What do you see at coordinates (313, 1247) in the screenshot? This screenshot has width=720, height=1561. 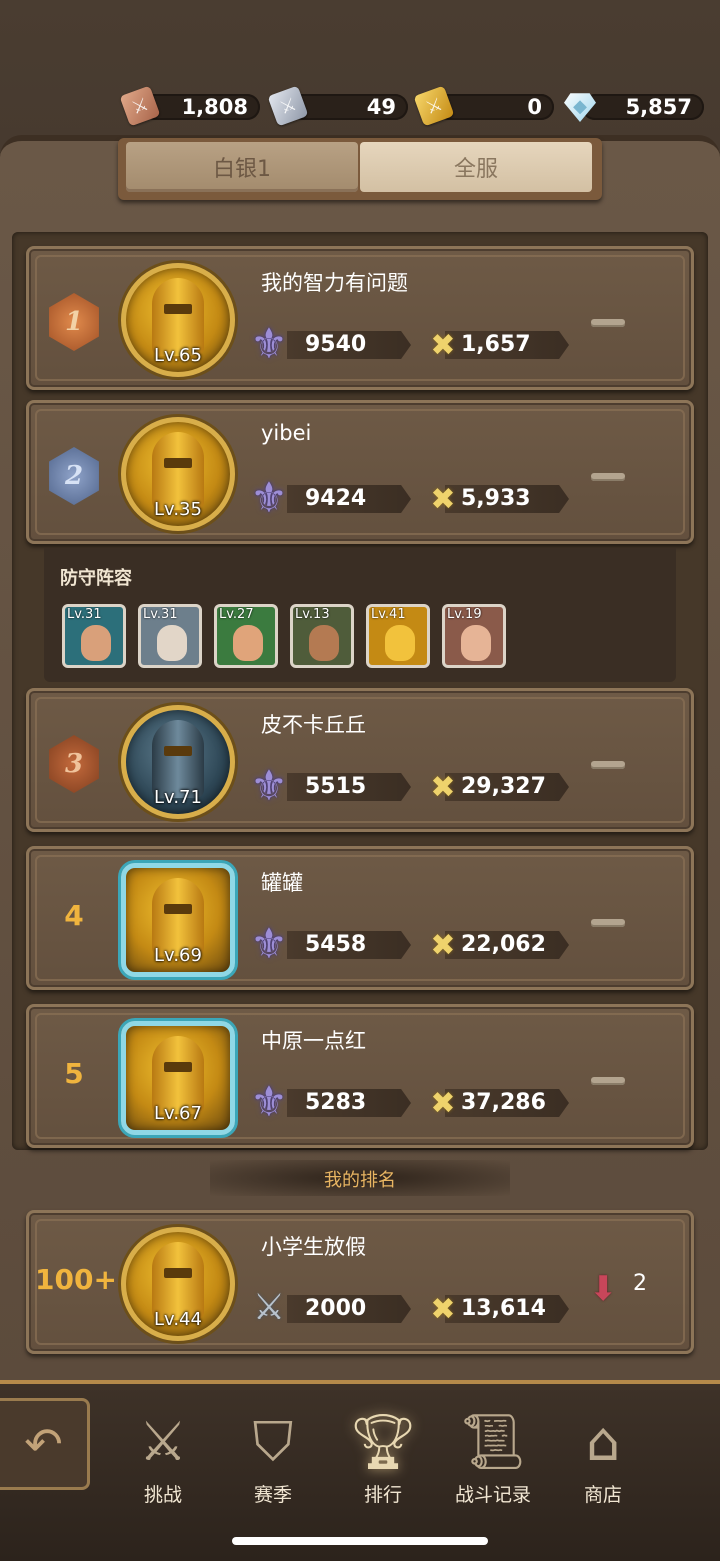 I see `player-name: 小学生放假` at bounding box center [313, 1247].